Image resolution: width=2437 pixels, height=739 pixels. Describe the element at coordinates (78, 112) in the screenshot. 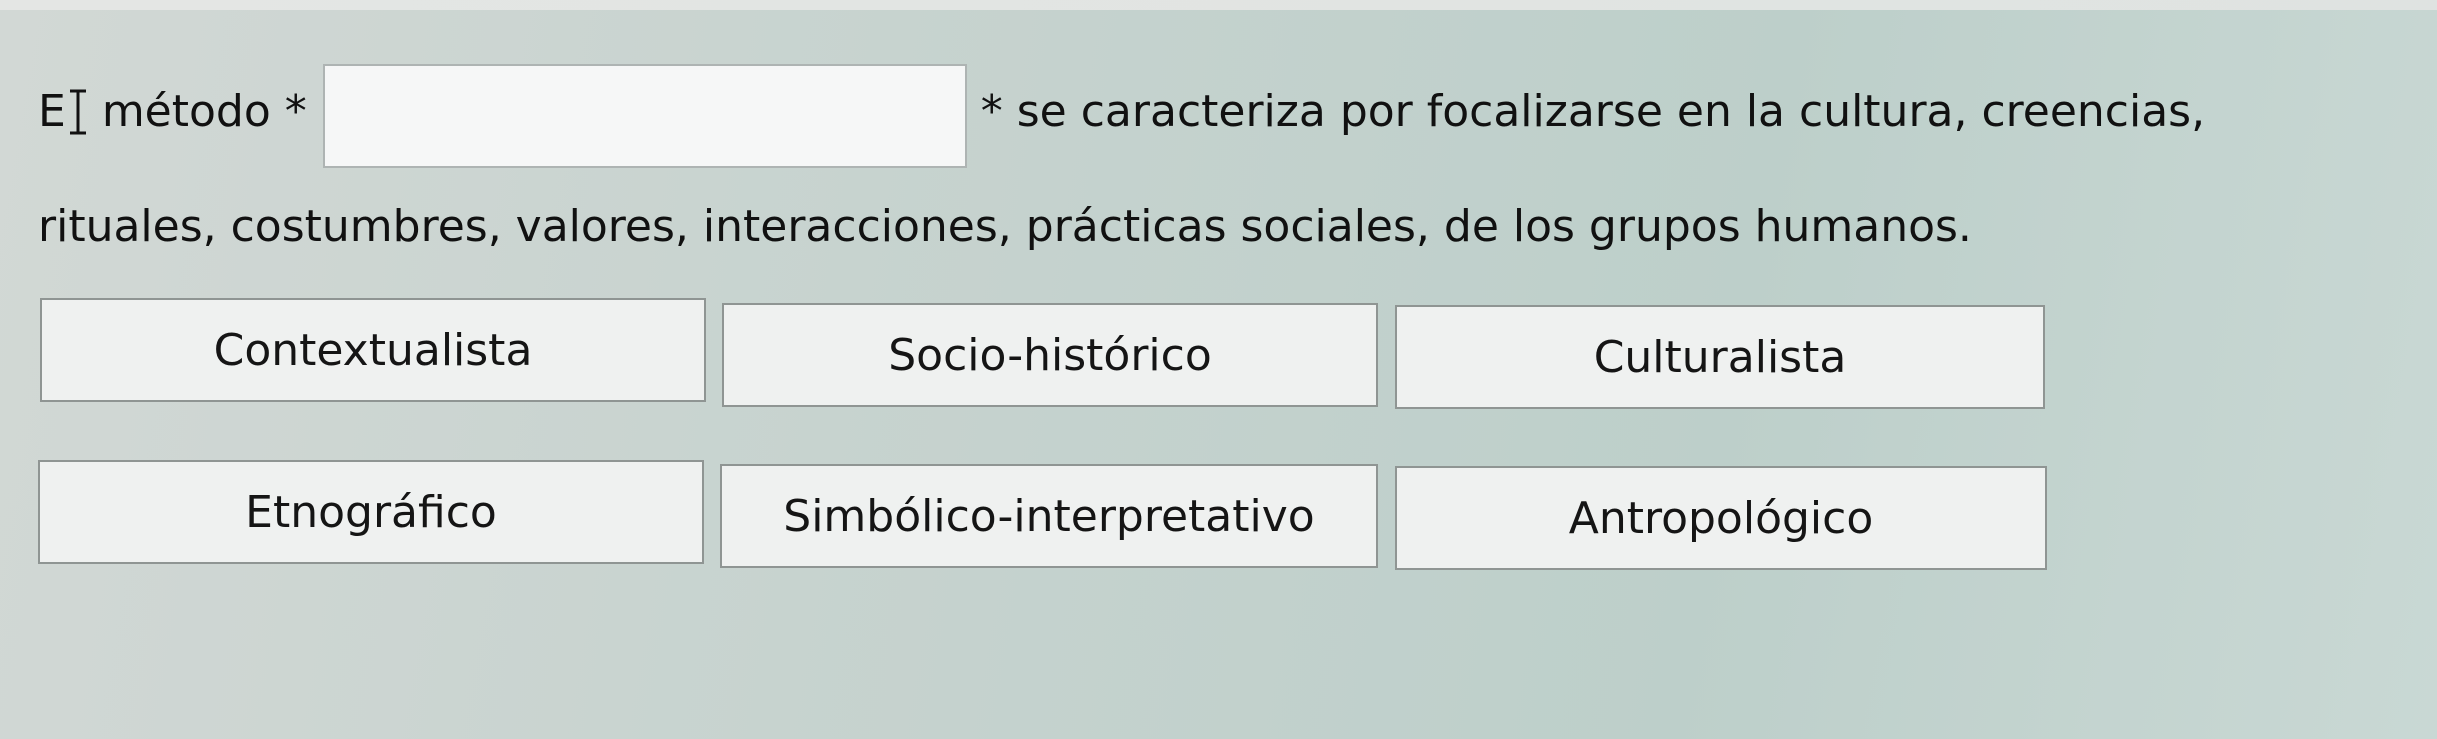

I see `text-cursor-icon` at that location.